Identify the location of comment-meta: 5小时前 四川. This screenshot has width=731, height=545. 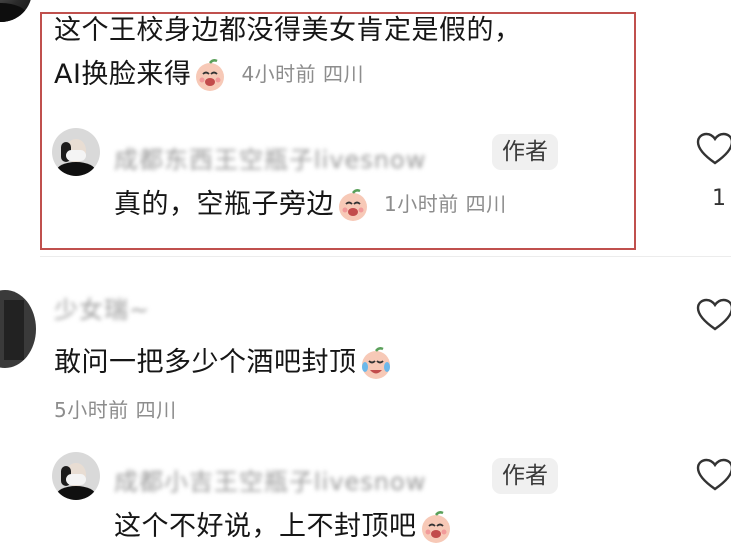
(115, 410).